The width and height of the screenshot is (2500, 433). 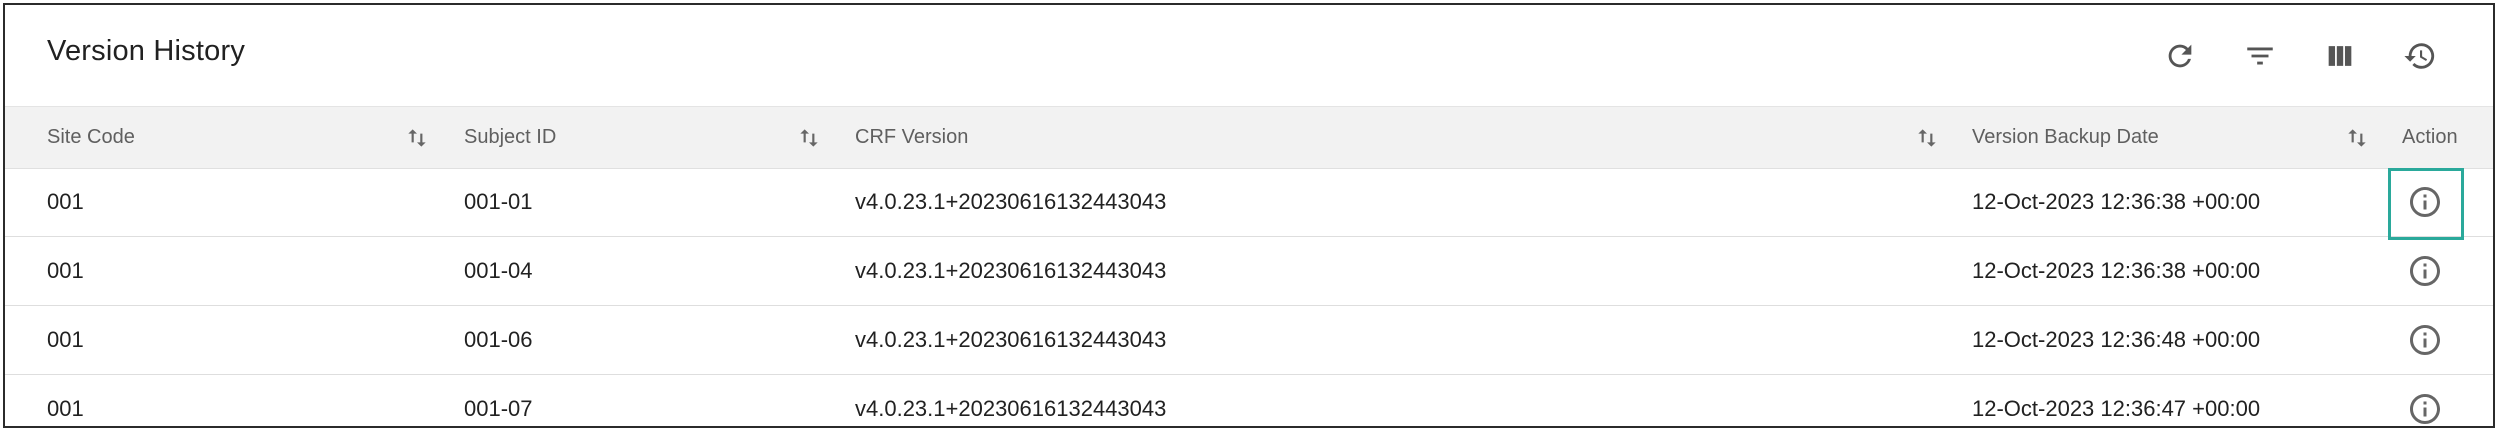 I want to click on columns-button, so click(x=2340, y=56).